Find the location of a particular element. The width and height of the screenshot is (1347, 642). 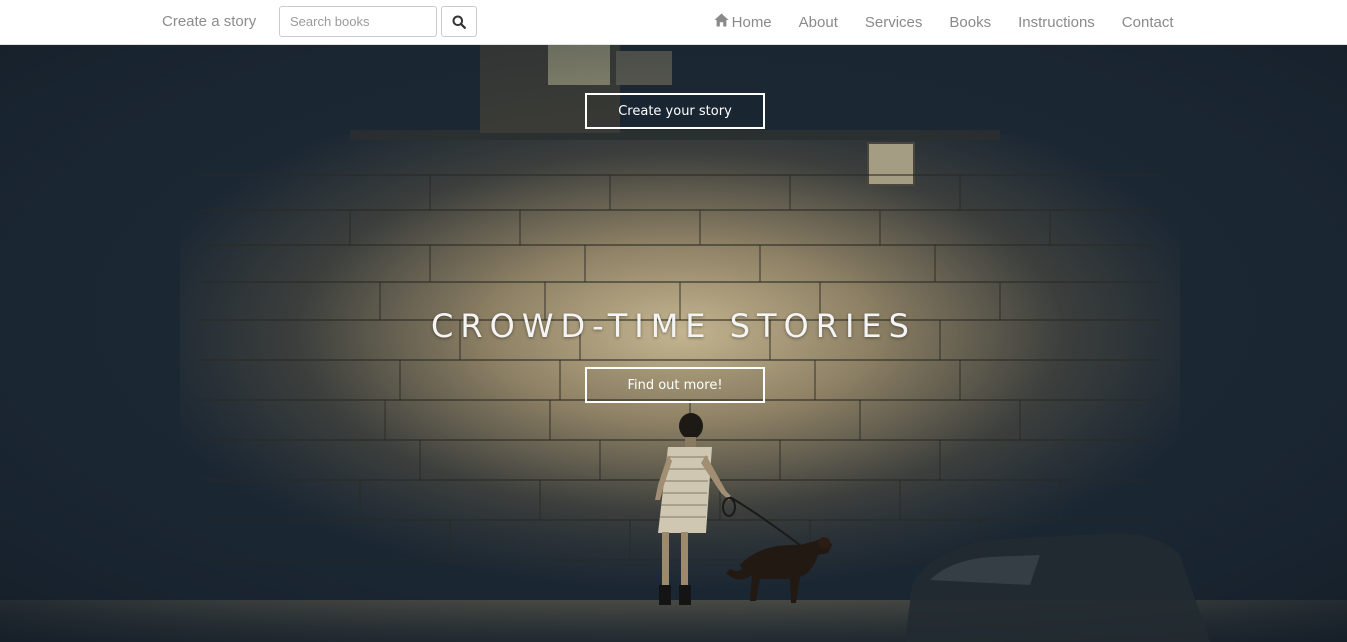

nav-books: Books is located at coordinates (970, 22).